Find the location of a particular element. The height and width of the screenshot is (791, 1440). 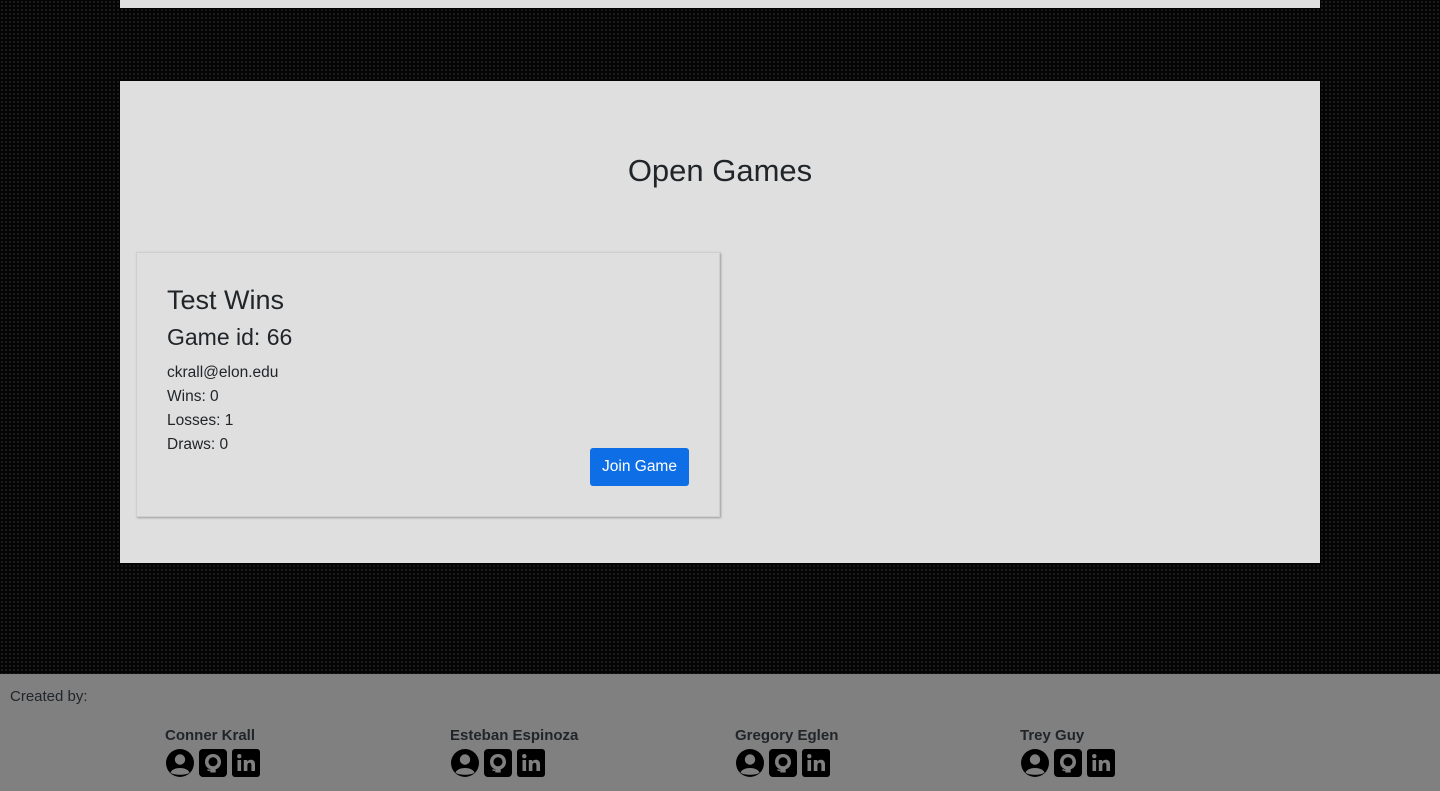

creator-trey-guy: Trey Guy is located at coordinates (1140, 752).